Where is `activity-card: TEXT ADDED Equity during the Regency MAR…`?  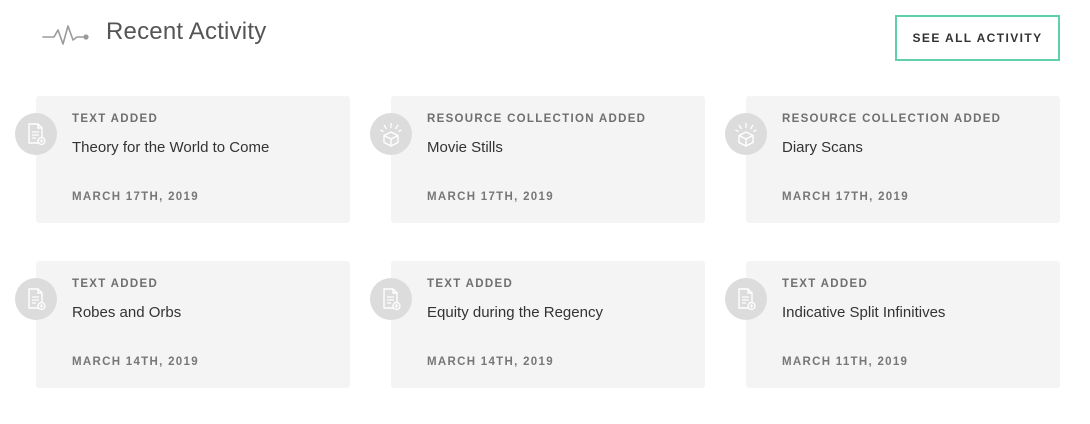 activity-card: TEXT ADDED Equity during the Regency MAR… is located at coordinates (537, 324).